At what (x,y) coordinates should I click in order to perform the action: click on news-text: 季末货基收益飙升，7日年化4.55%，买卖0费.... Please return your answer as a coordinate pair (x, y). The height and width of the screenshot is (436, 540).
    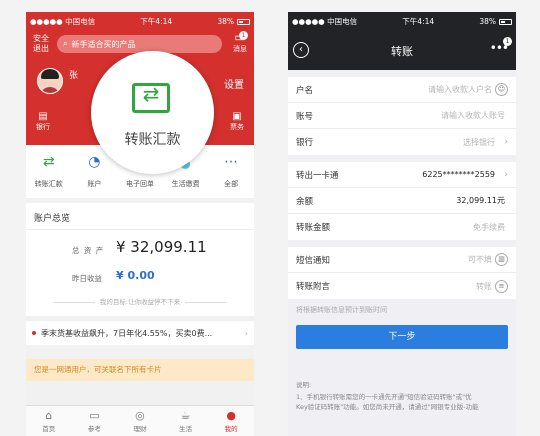
    Looking at the image, I should click on (127, 333).